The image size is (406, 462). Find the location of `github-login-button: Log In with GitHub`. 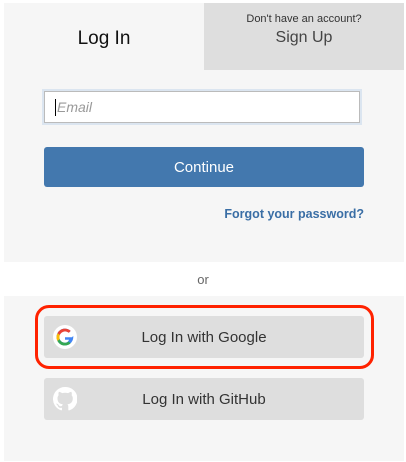

github-login-button: Log In with GitHub is located at coordinates (204, 399).